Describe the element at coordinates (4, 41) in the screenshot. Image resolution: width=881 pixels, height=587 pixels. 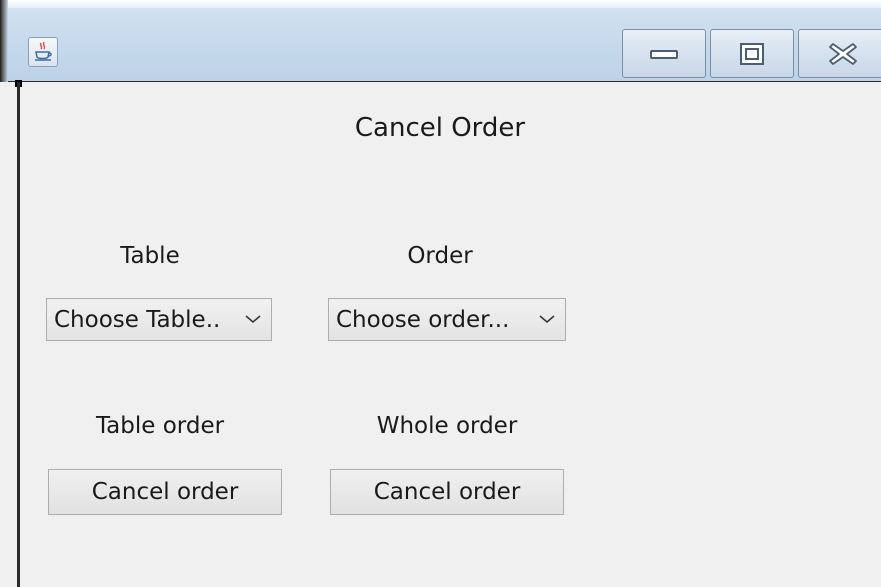
I see `window-left-edge` at that location.